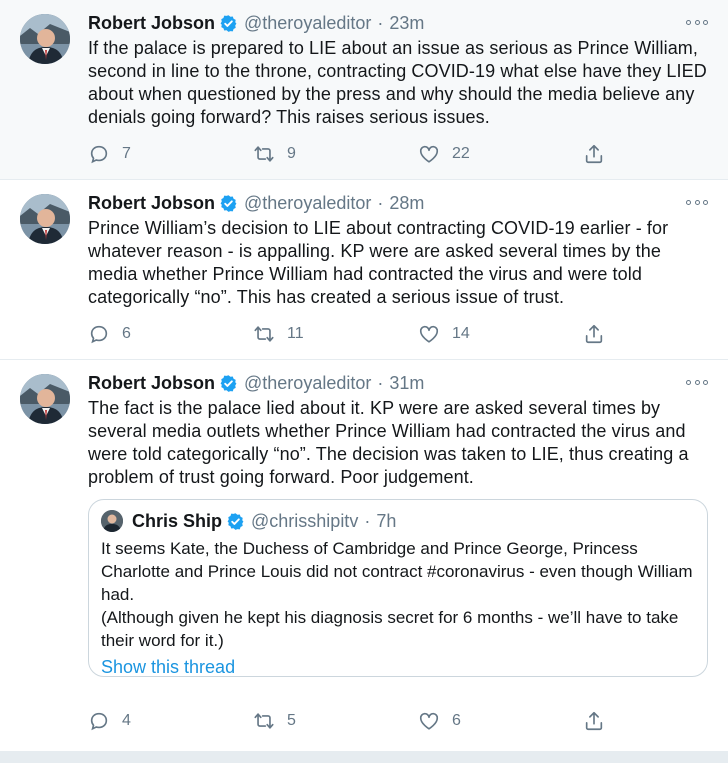 The height and width of the screenshot is (763, 728). Describe the element at coordinates (398, 154) in the screenshot. I see `tweet-actions: 7 9 22` at that location.